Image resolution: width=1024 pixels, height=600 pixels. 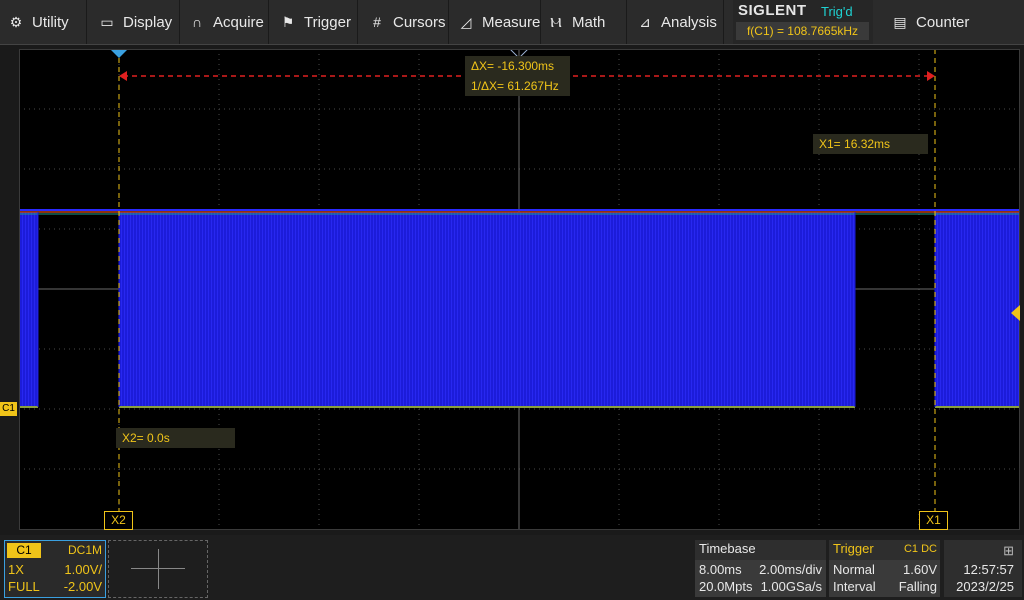 I want to click on monitor-icon: ▭, so click(x=107, y=21).